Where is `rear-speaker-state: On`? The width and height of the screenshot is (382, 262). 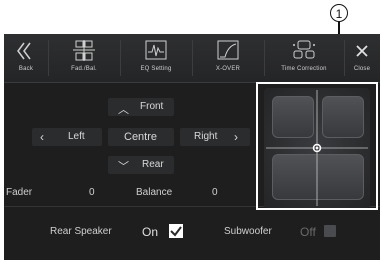 rear-speaker-state: On is located at coordinates (150, 232).